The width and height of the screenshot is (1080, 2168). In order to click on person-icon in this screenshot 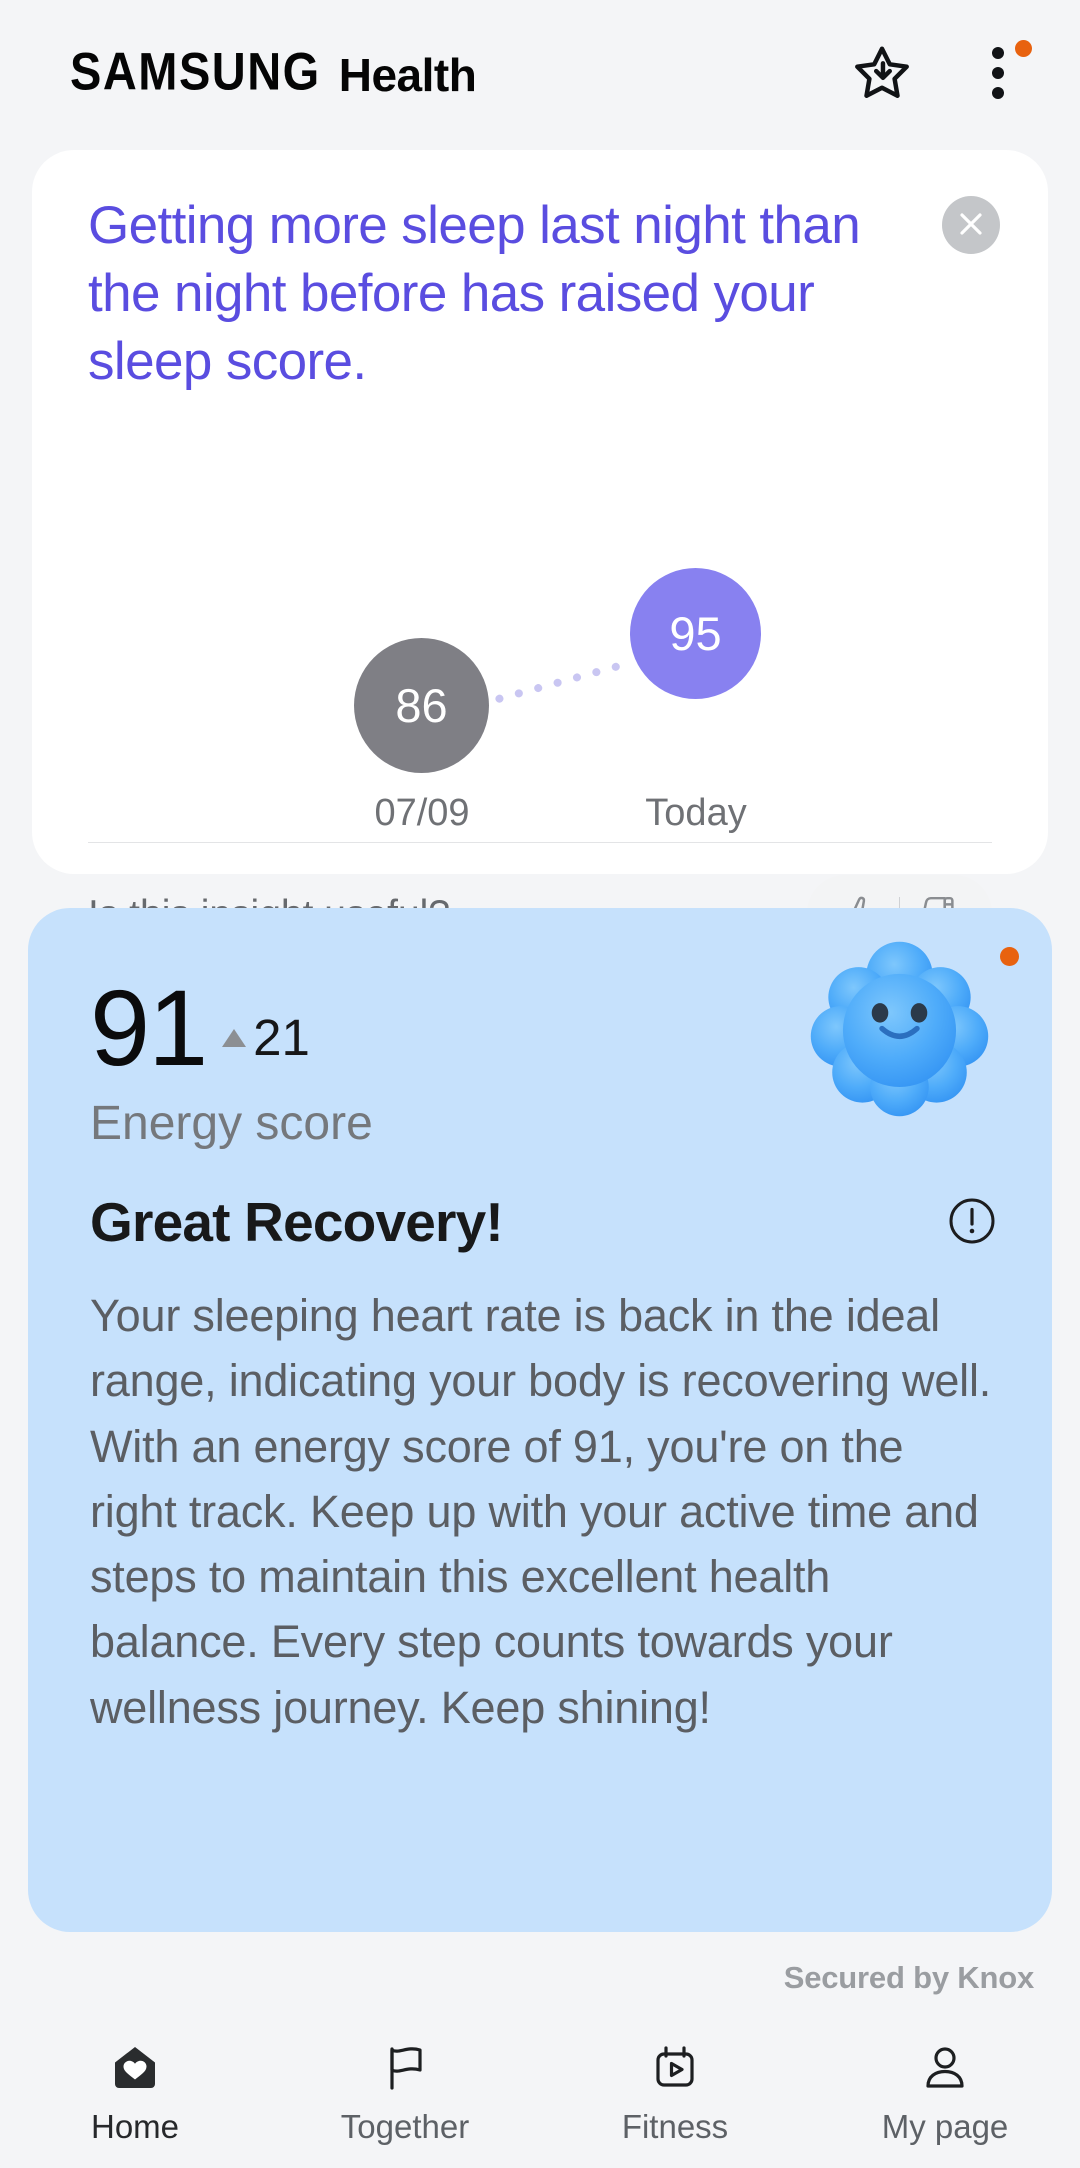, I will do `click(945, 2068)`.